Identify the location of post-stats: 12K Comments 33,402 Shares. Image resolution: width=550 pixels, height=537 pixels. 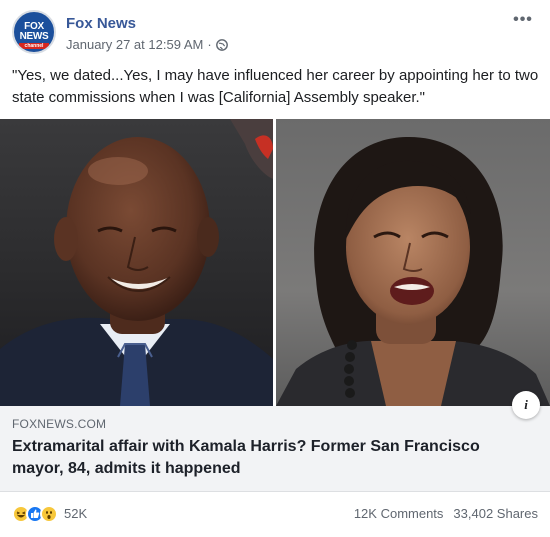
(446, 514).